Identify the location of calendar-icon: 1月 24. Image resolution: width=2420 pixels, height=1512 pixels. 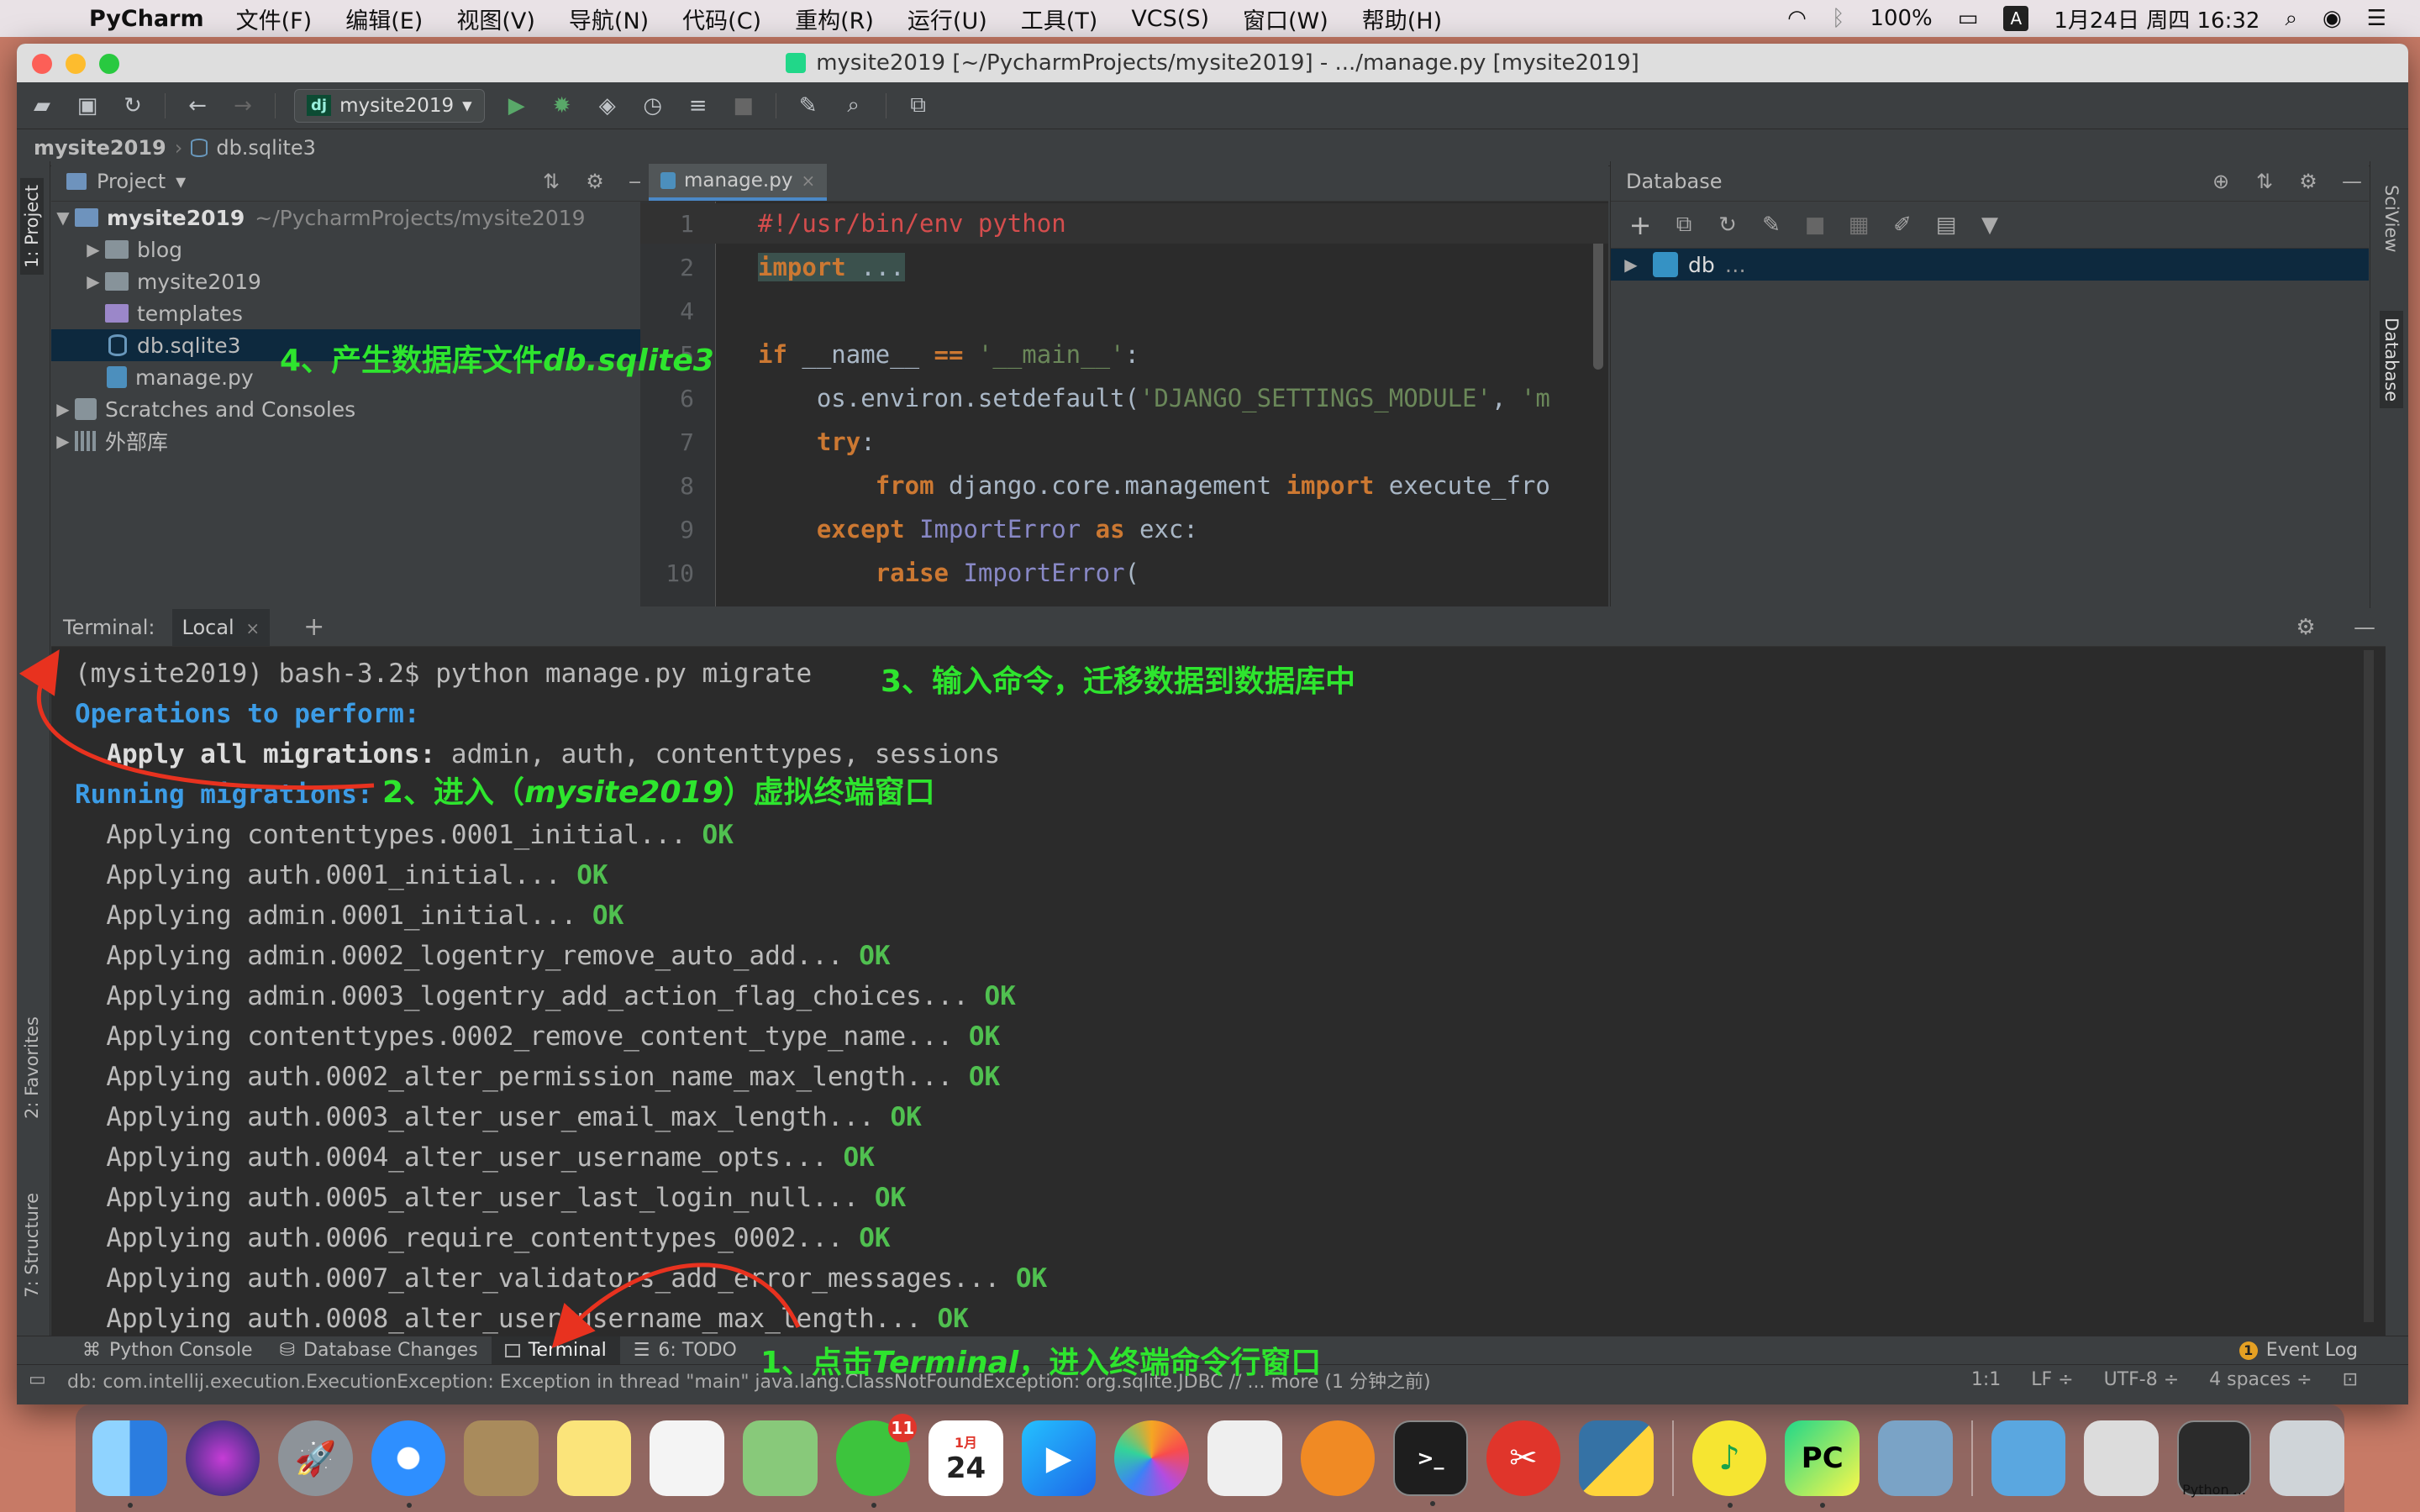
(966, 1458).